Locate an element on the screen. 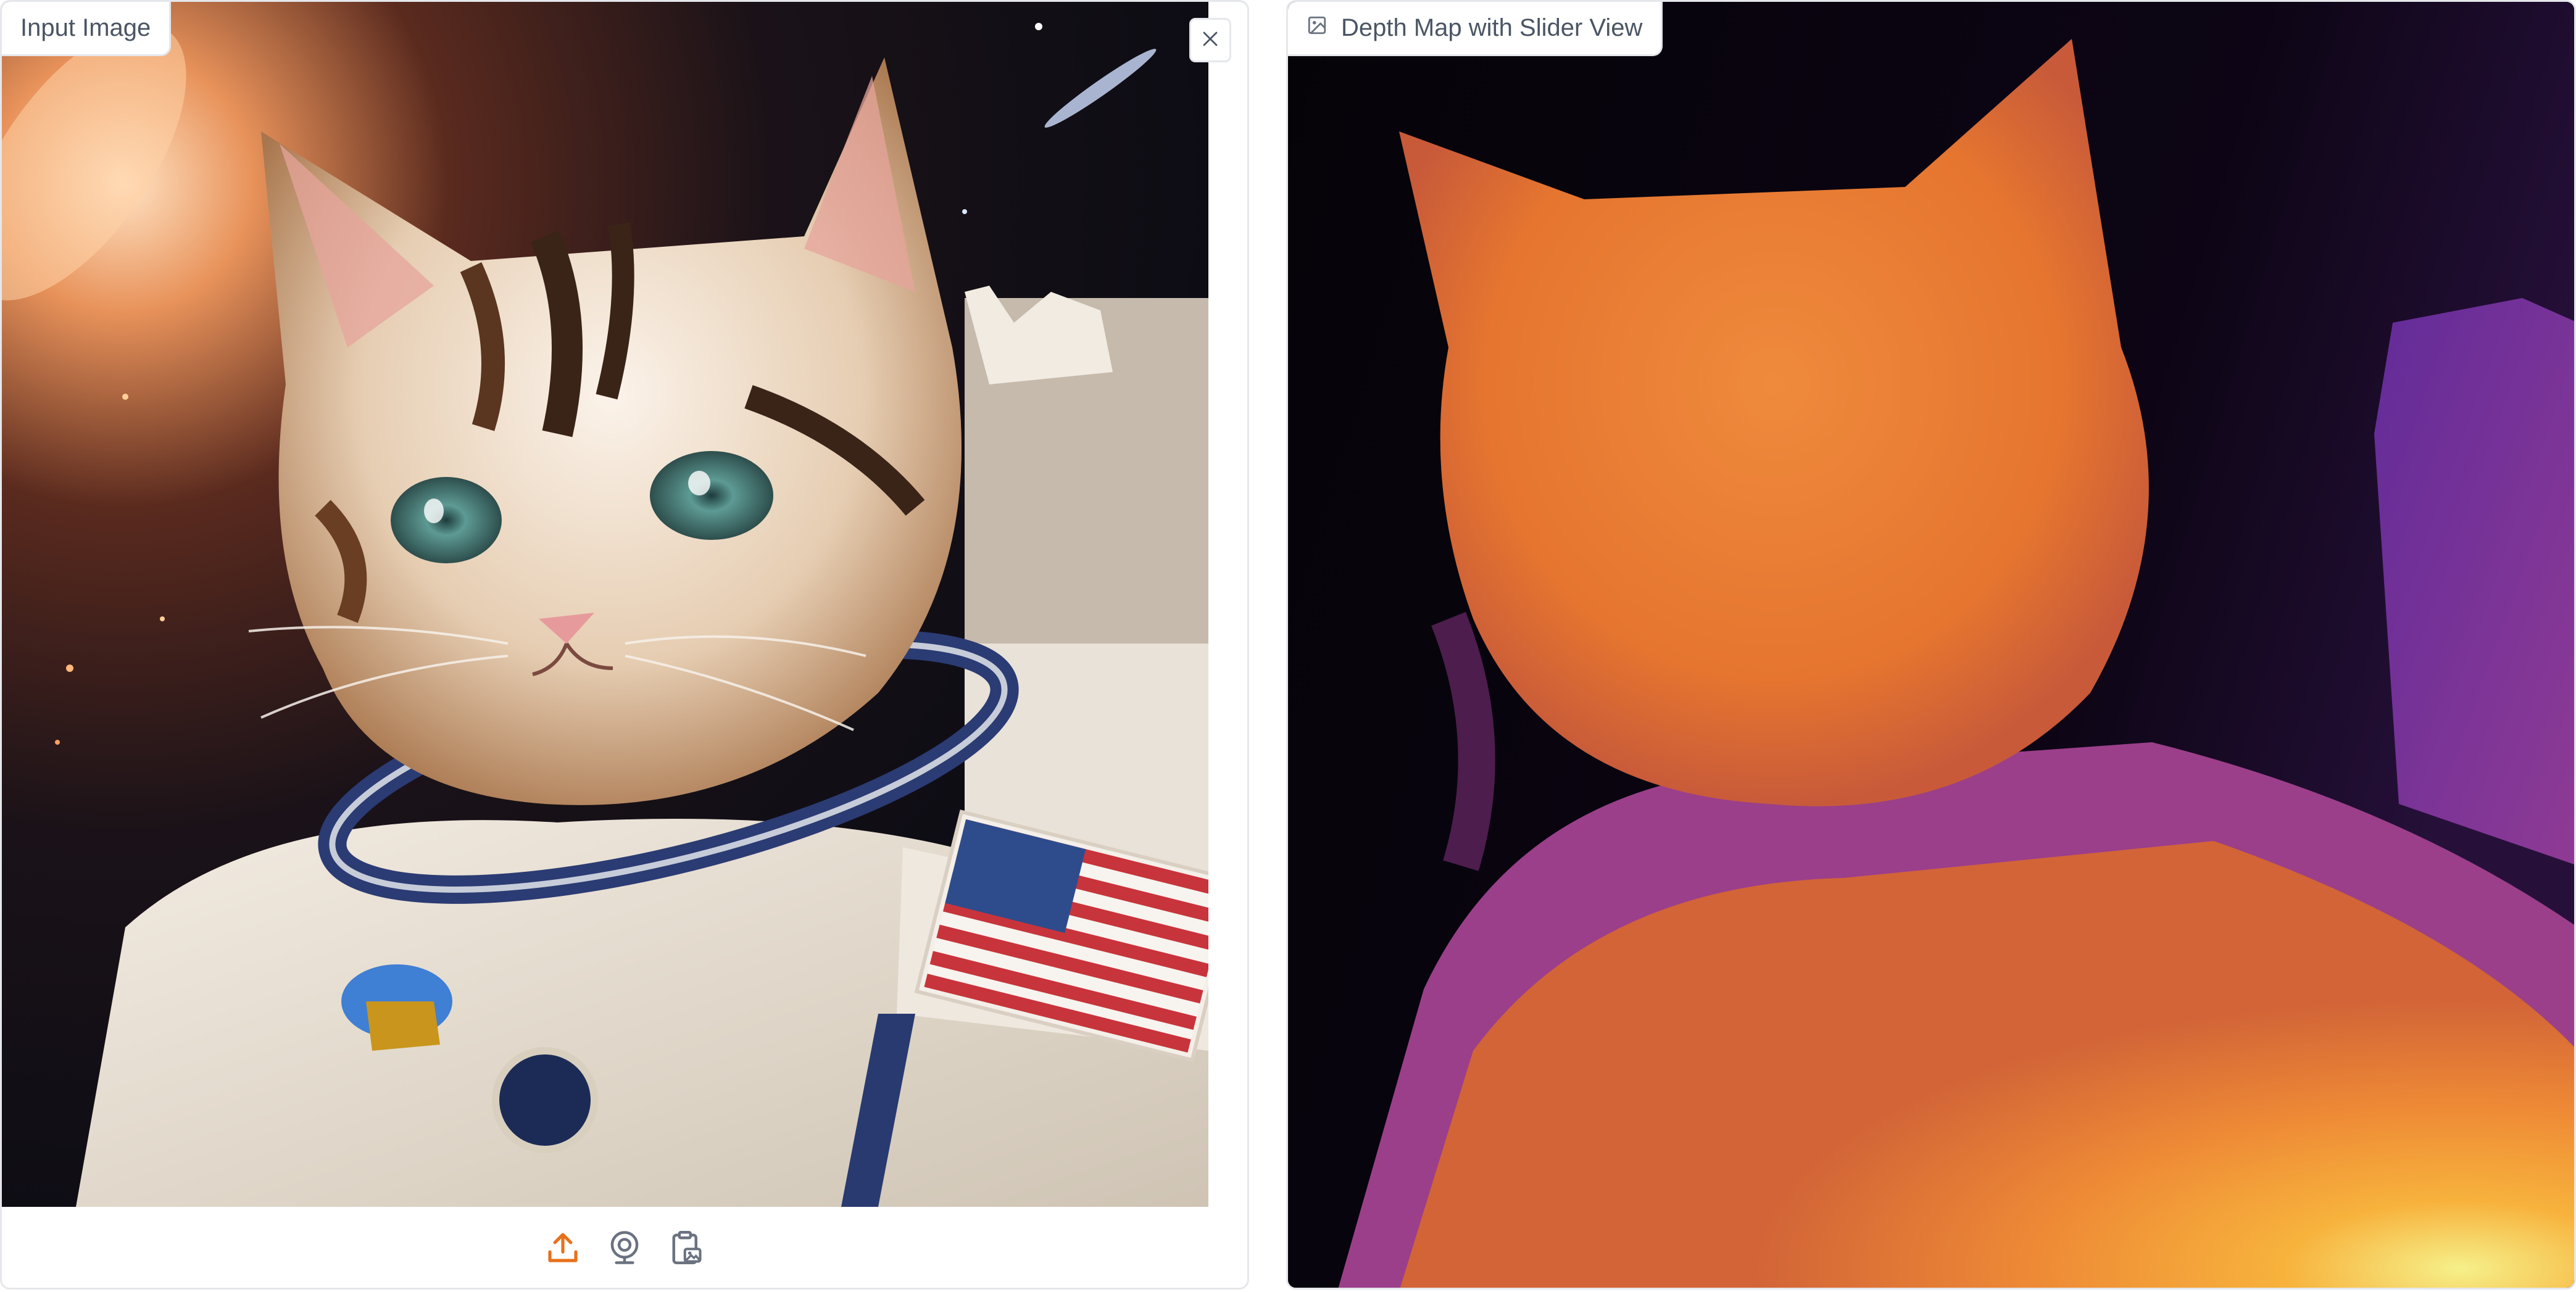  input-image-label-text: Input Image is located at coordinates (86, 28).